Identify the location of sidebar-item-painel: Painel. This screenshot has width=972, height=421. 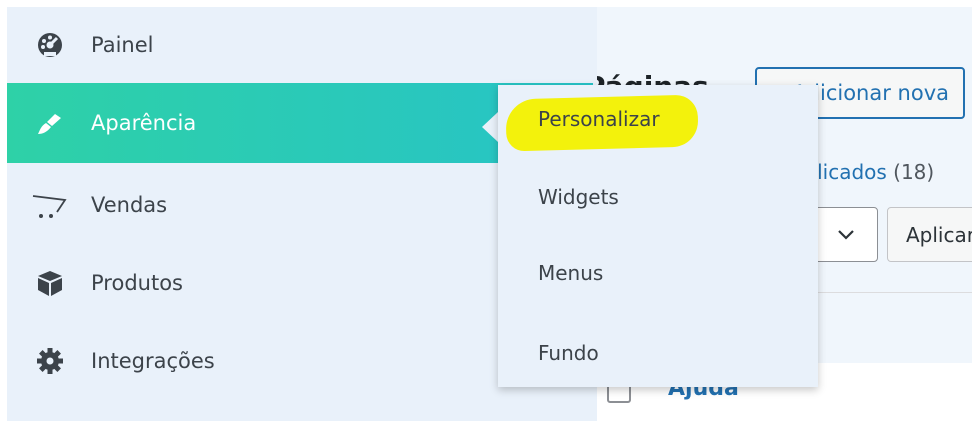
(300, 45).